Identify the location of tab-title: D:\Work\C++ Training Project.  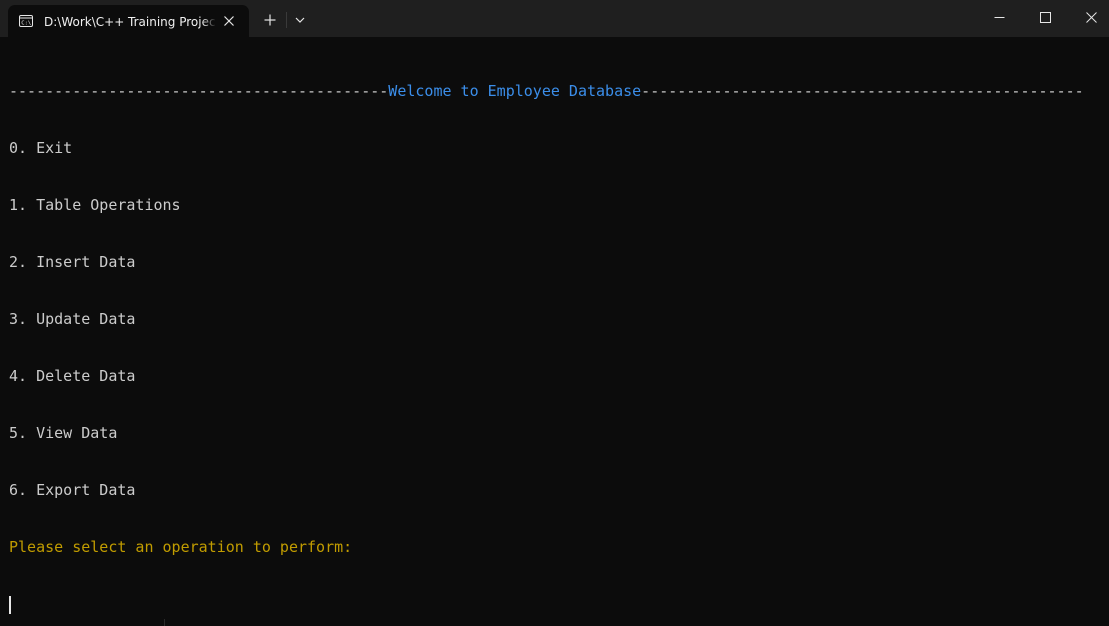
(130, 22).